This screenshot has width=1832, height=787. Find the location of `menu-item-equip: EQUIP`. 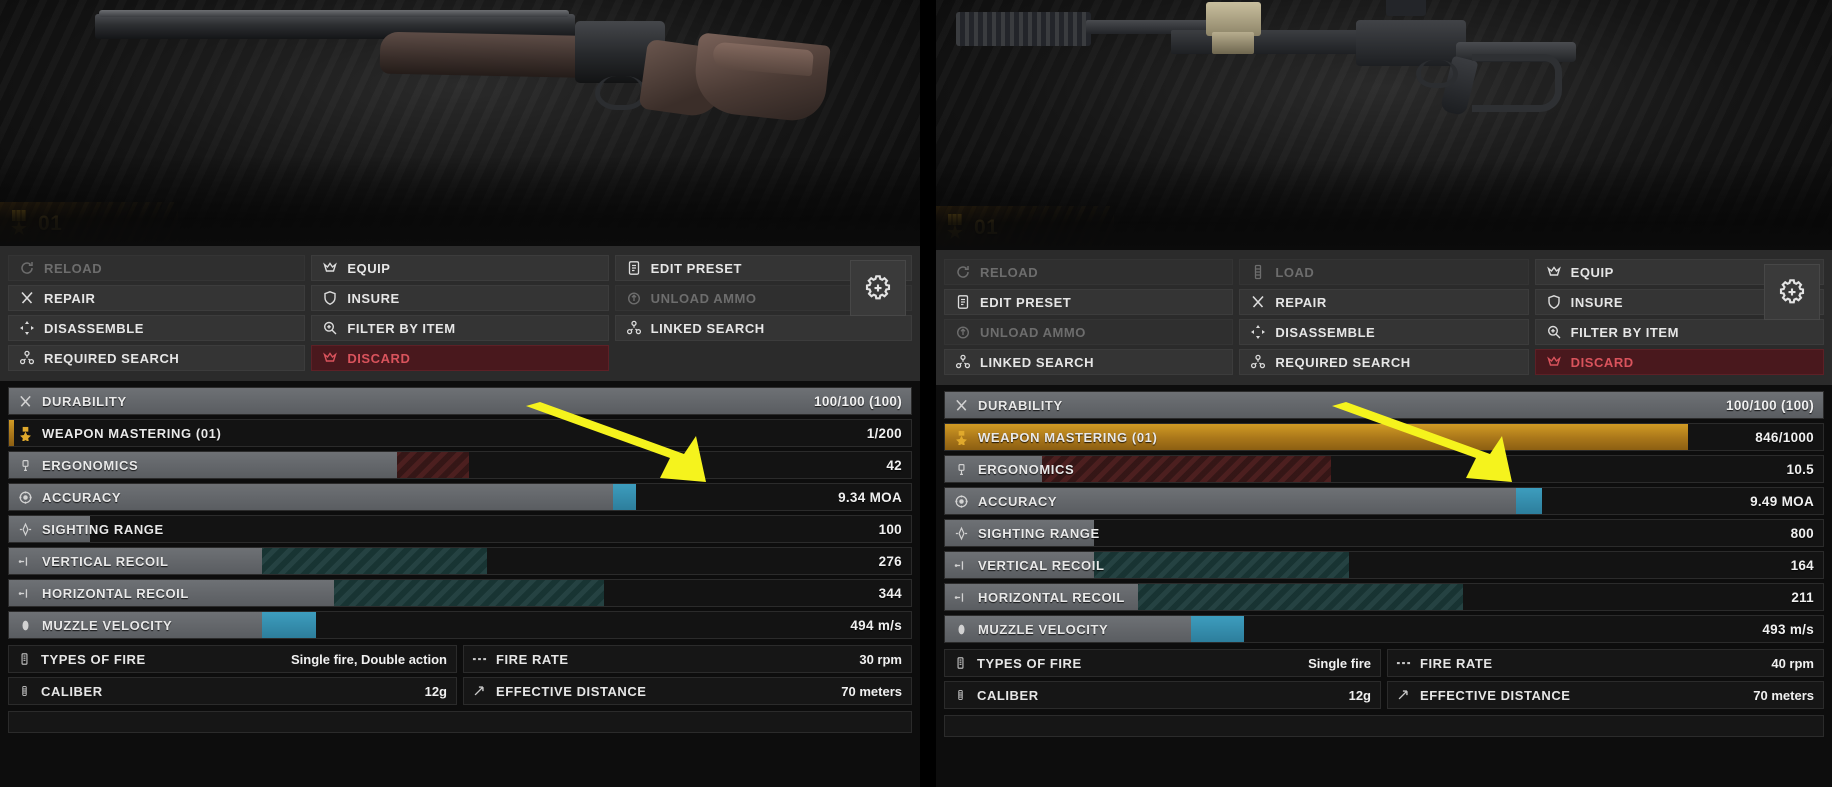

menu-item-equip: EQUIP is located at coordinates (460, 268).